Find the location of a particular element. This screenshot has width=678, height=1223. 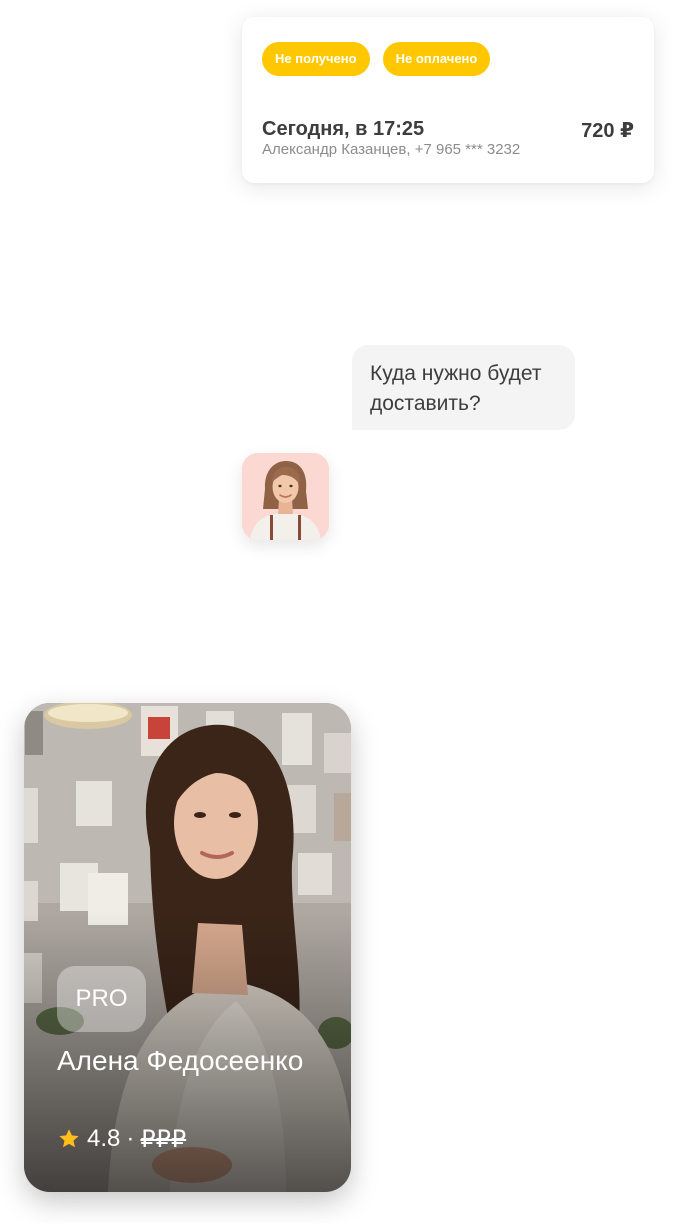

order-status-badges: Не получено Не оплачено is located at coordinates (376, 59).